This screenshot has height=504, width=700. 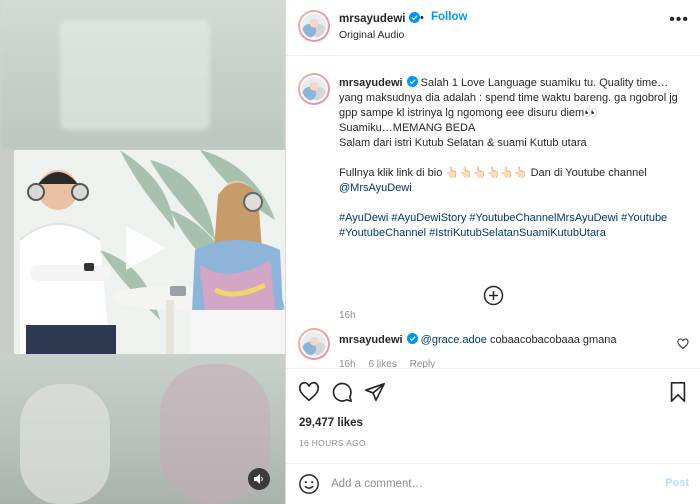 What do you see at coordinates (259, 479) in the screenshot?
I see `speaker-icon` at bounding box center [259, 479].